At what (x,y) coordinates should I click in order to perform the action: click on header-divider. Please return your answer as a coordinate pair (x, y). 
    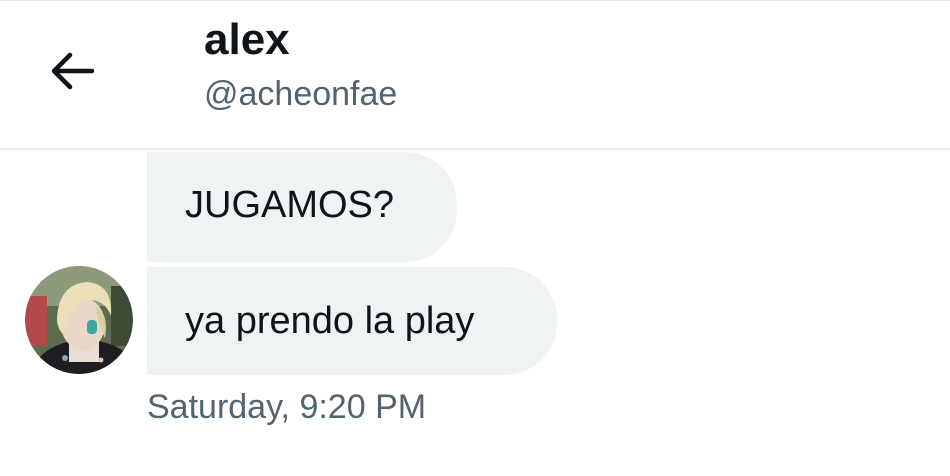
    Looking at the image, I should click on (475, 149).